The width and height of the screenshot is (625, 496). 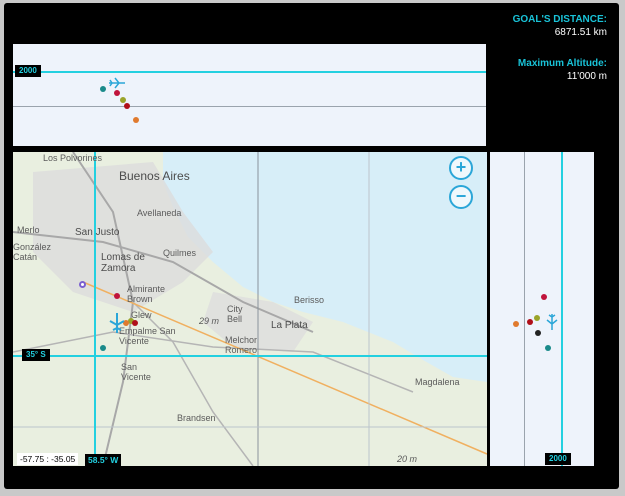 What do you see at coordinates (461, 168) in the screenshot?
I see `zoom-in-button: +` at bounding box center [461, 168].